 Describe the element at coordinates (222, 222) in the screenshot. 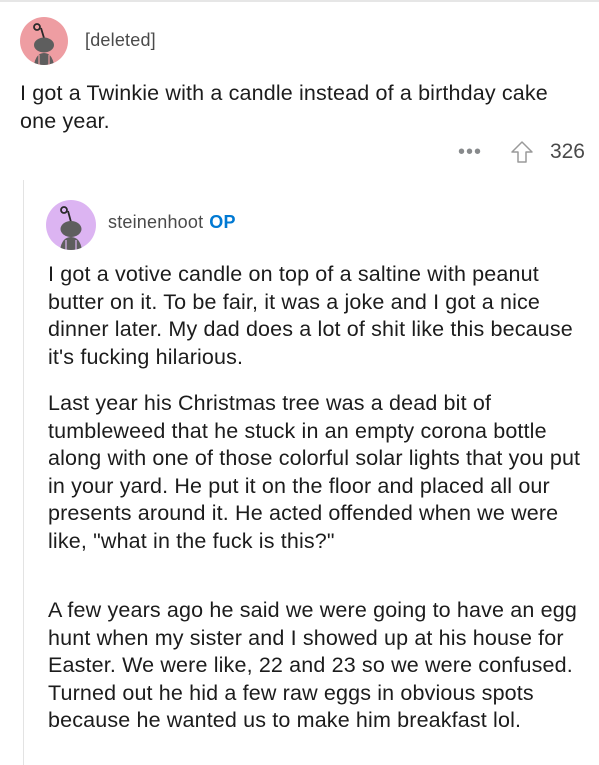

I see `op-badge: OP` at that location.